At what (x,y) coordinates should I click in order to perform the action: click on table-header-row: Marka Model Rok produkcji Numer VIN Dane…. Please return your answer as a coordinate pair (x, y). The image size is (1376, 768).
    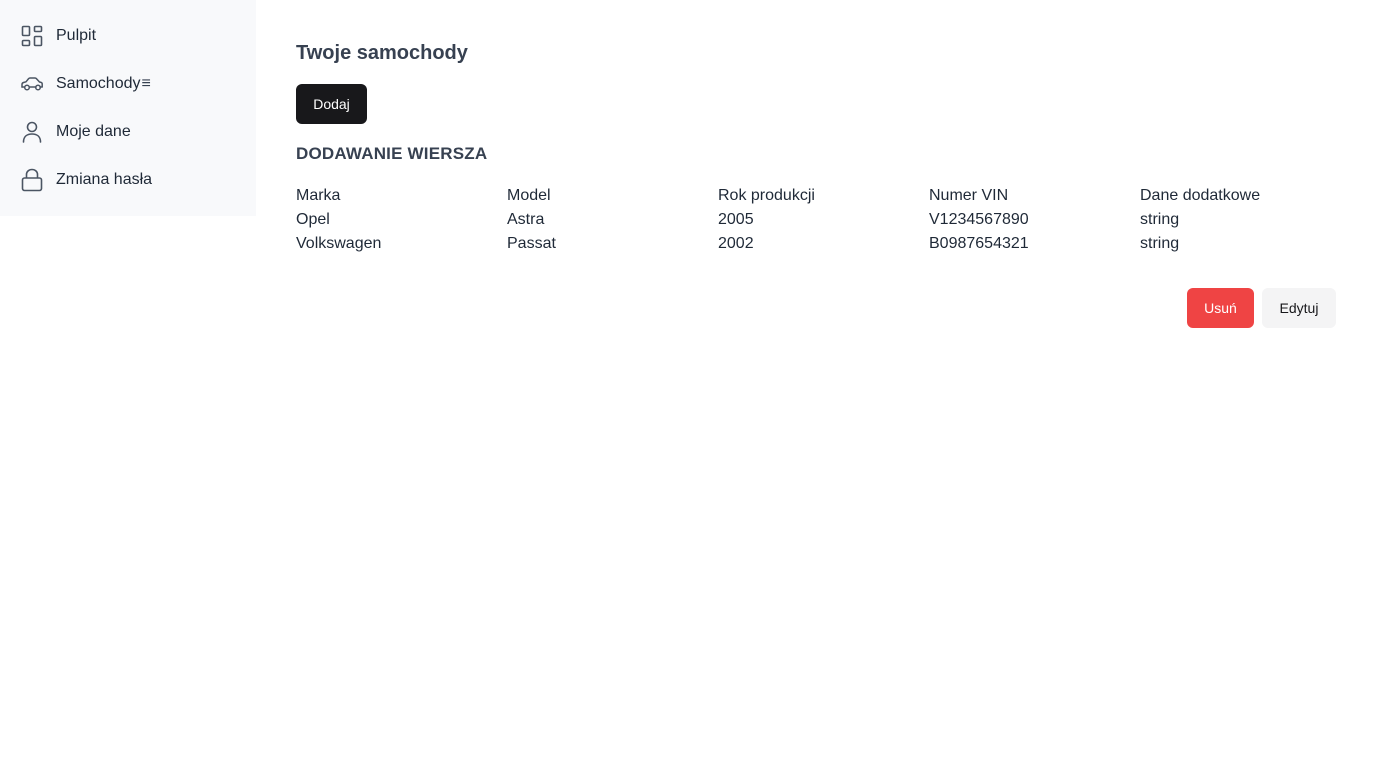
    Looking at the image, I should click on (824, 196).